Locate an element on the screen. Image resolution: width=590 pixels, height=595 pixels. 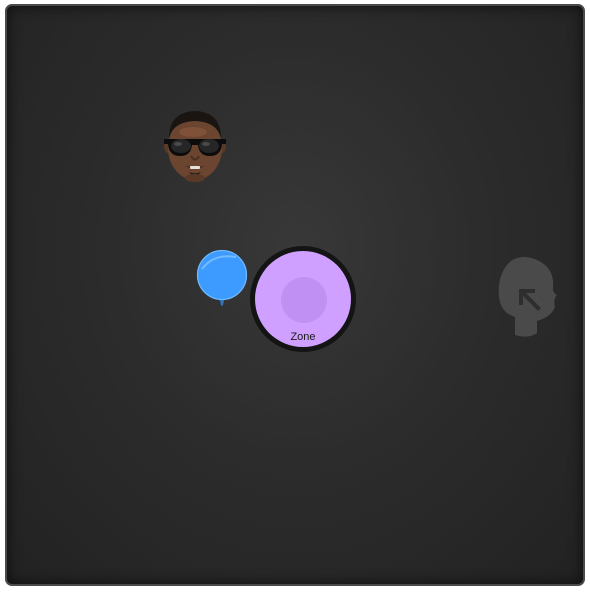
zone-fill: Zone is located at coordinates (303, 299).